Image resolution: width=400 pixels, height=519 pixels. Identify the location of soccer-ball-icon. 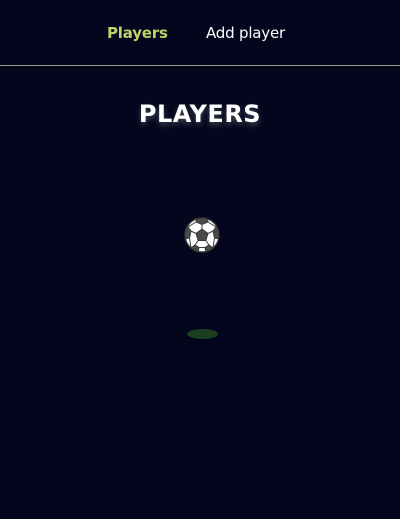
(202, 235).